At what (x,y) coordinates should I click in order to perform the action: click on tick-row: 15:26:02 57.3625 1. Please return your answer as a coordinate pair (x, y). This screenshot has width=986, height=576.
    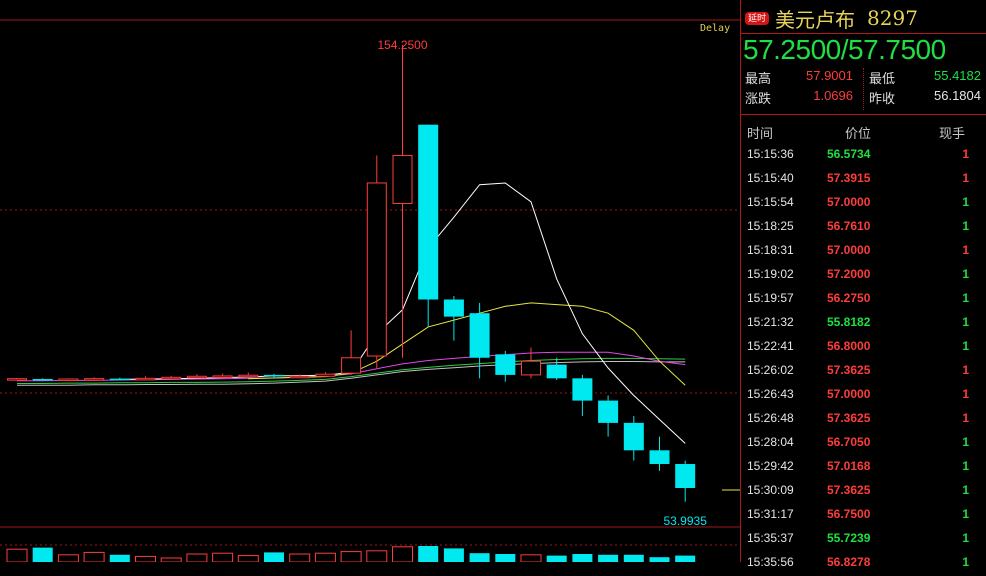
    Looking at the image, I should click on (863, 372).